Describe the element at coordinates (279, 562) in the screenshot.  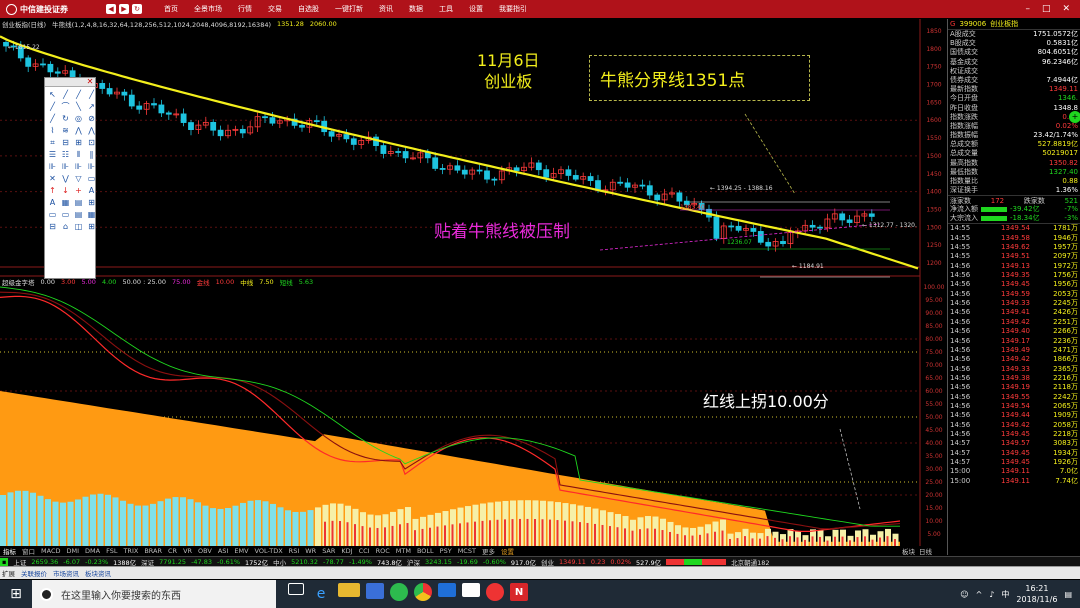
I see `ticker-name: 中小` at that location.